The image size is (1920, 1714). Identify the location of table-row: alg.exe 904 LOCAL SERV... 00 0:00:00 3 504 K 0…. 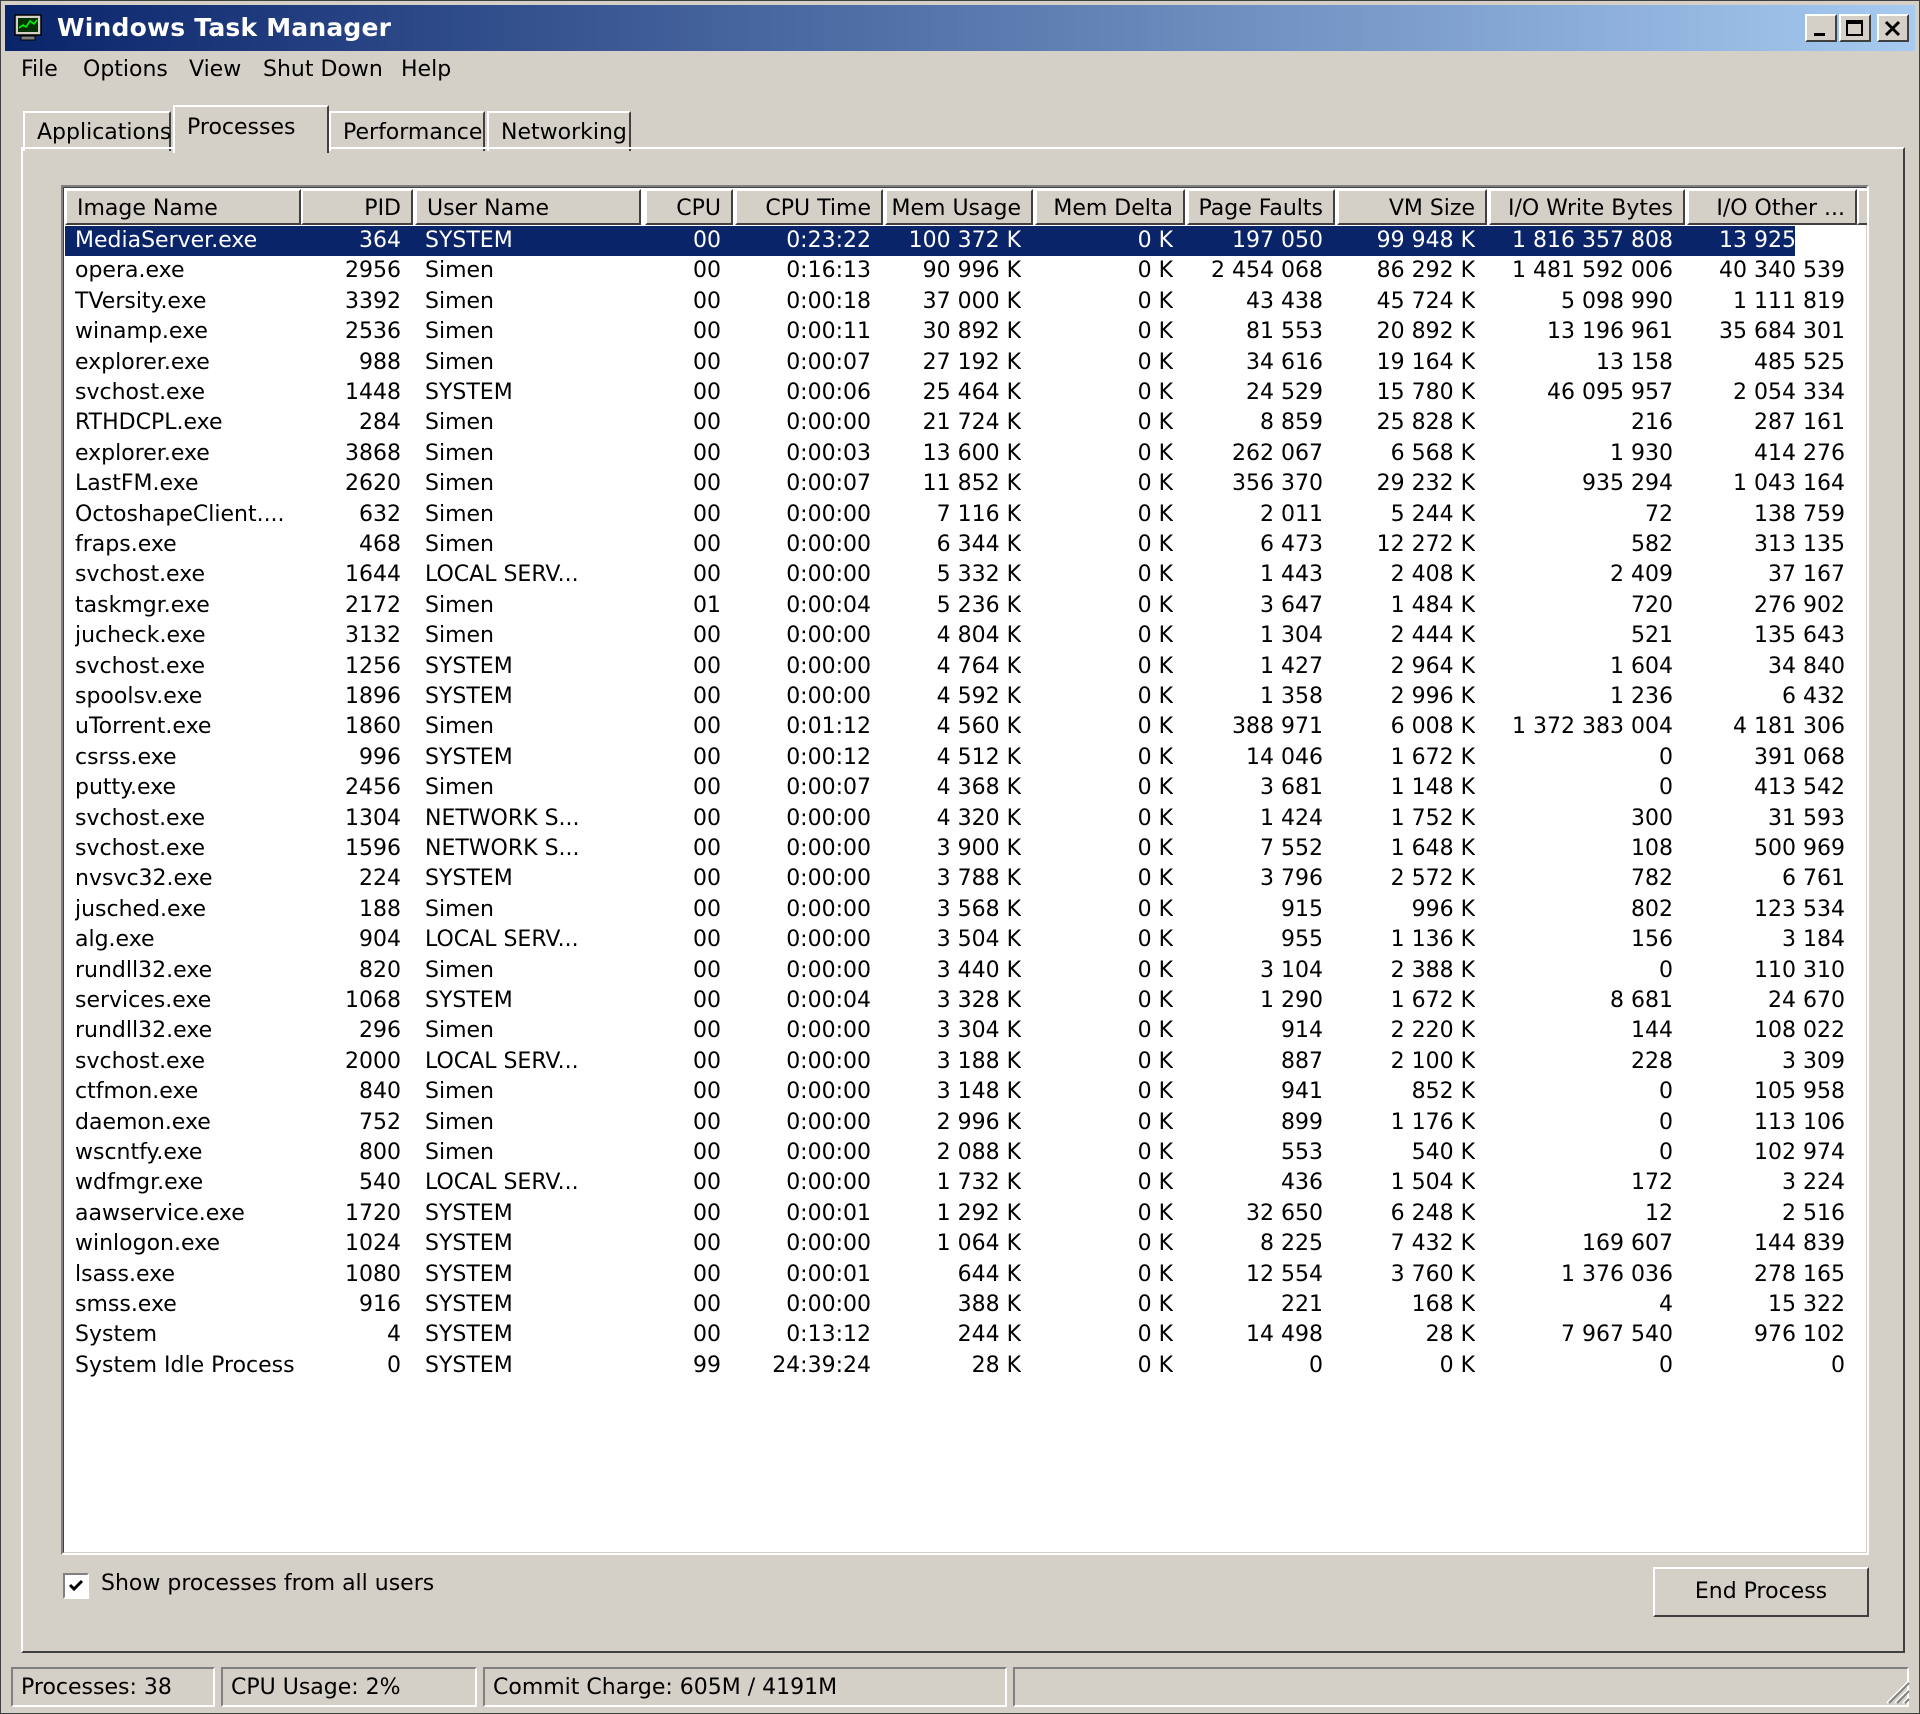
(955, 940).